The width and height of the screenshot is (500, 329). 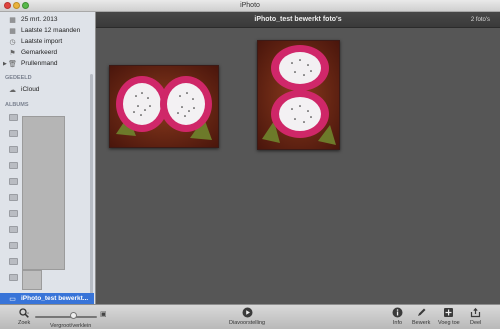 I want to click on edit-button: Bewerk, so click(x=421, y=316).